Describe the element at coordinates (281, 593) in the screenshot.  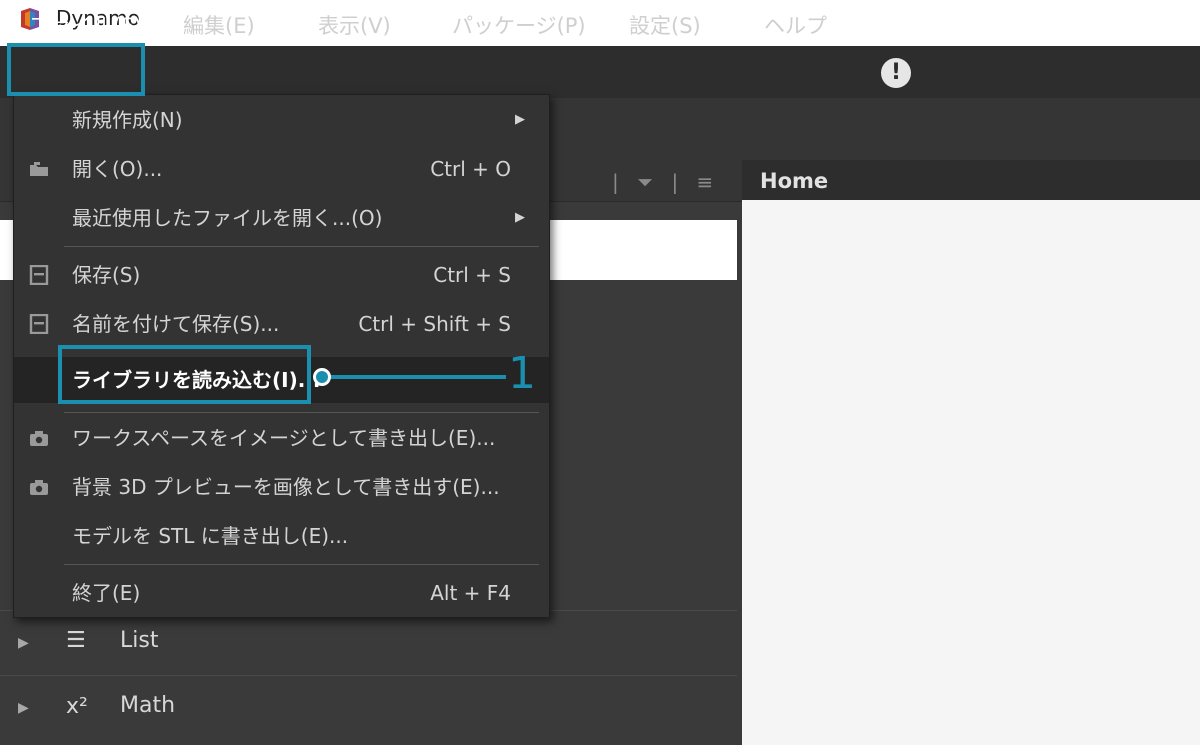
I see `menu-item-exit: 終了(E) Alt + F4` at that location.